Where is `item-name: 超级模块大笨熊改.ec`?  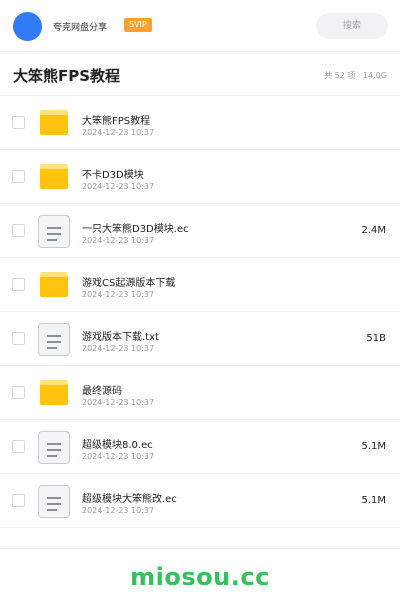
item-name: 超级模块大笨熊改.ec is located at coordinates (129, 499).